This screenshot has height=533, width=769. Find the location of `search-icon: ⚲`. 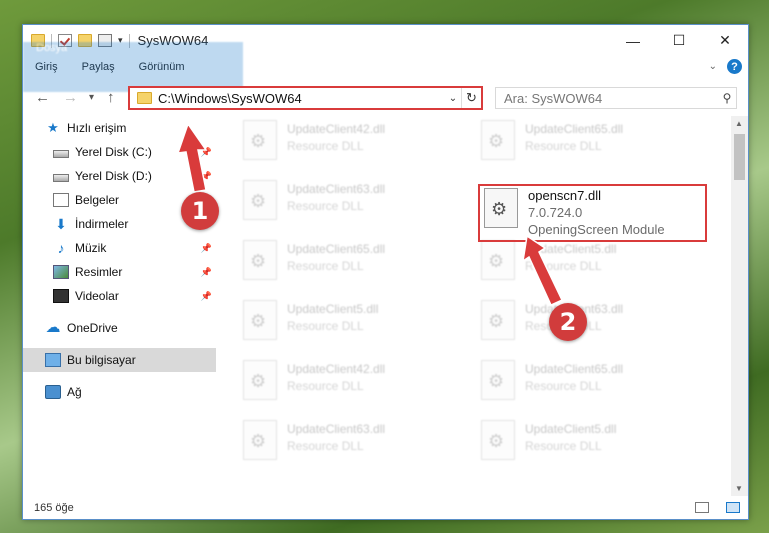

search-icon: ⚲ is located at coordinates (727, 98).